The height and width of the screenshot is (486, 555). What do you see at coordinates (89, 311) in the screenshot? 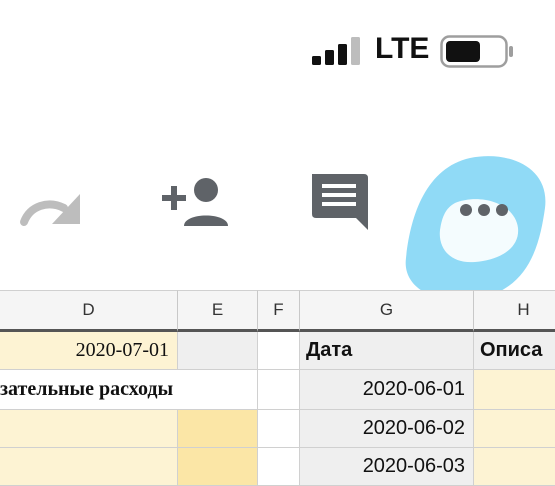
I see `column-header-d: D` at bounding box center [89, 311].